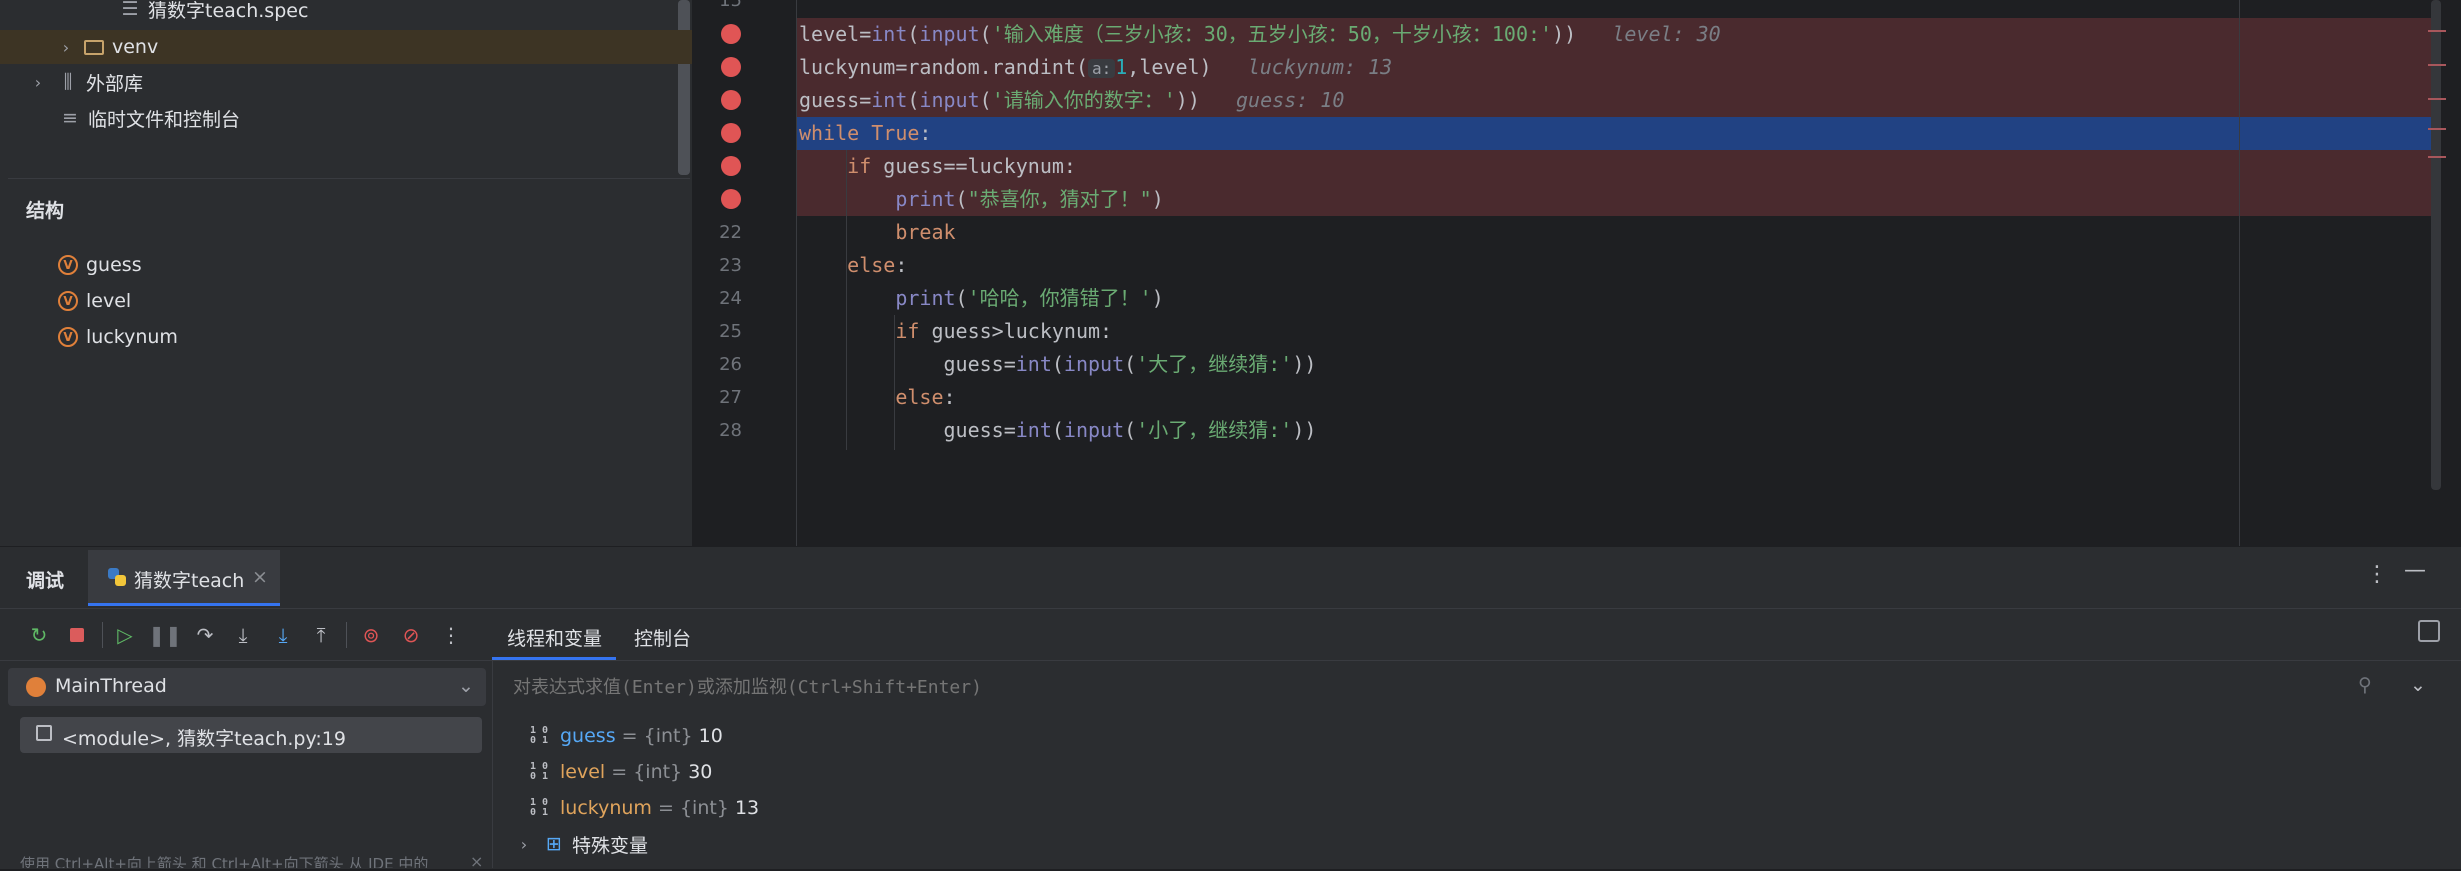 The width and height of the screenshot is (2461, 871). Describe the element at coordinates (411, 635) in the screenshot. I see `mute-breakpoints-icon: ⊘` at that location.